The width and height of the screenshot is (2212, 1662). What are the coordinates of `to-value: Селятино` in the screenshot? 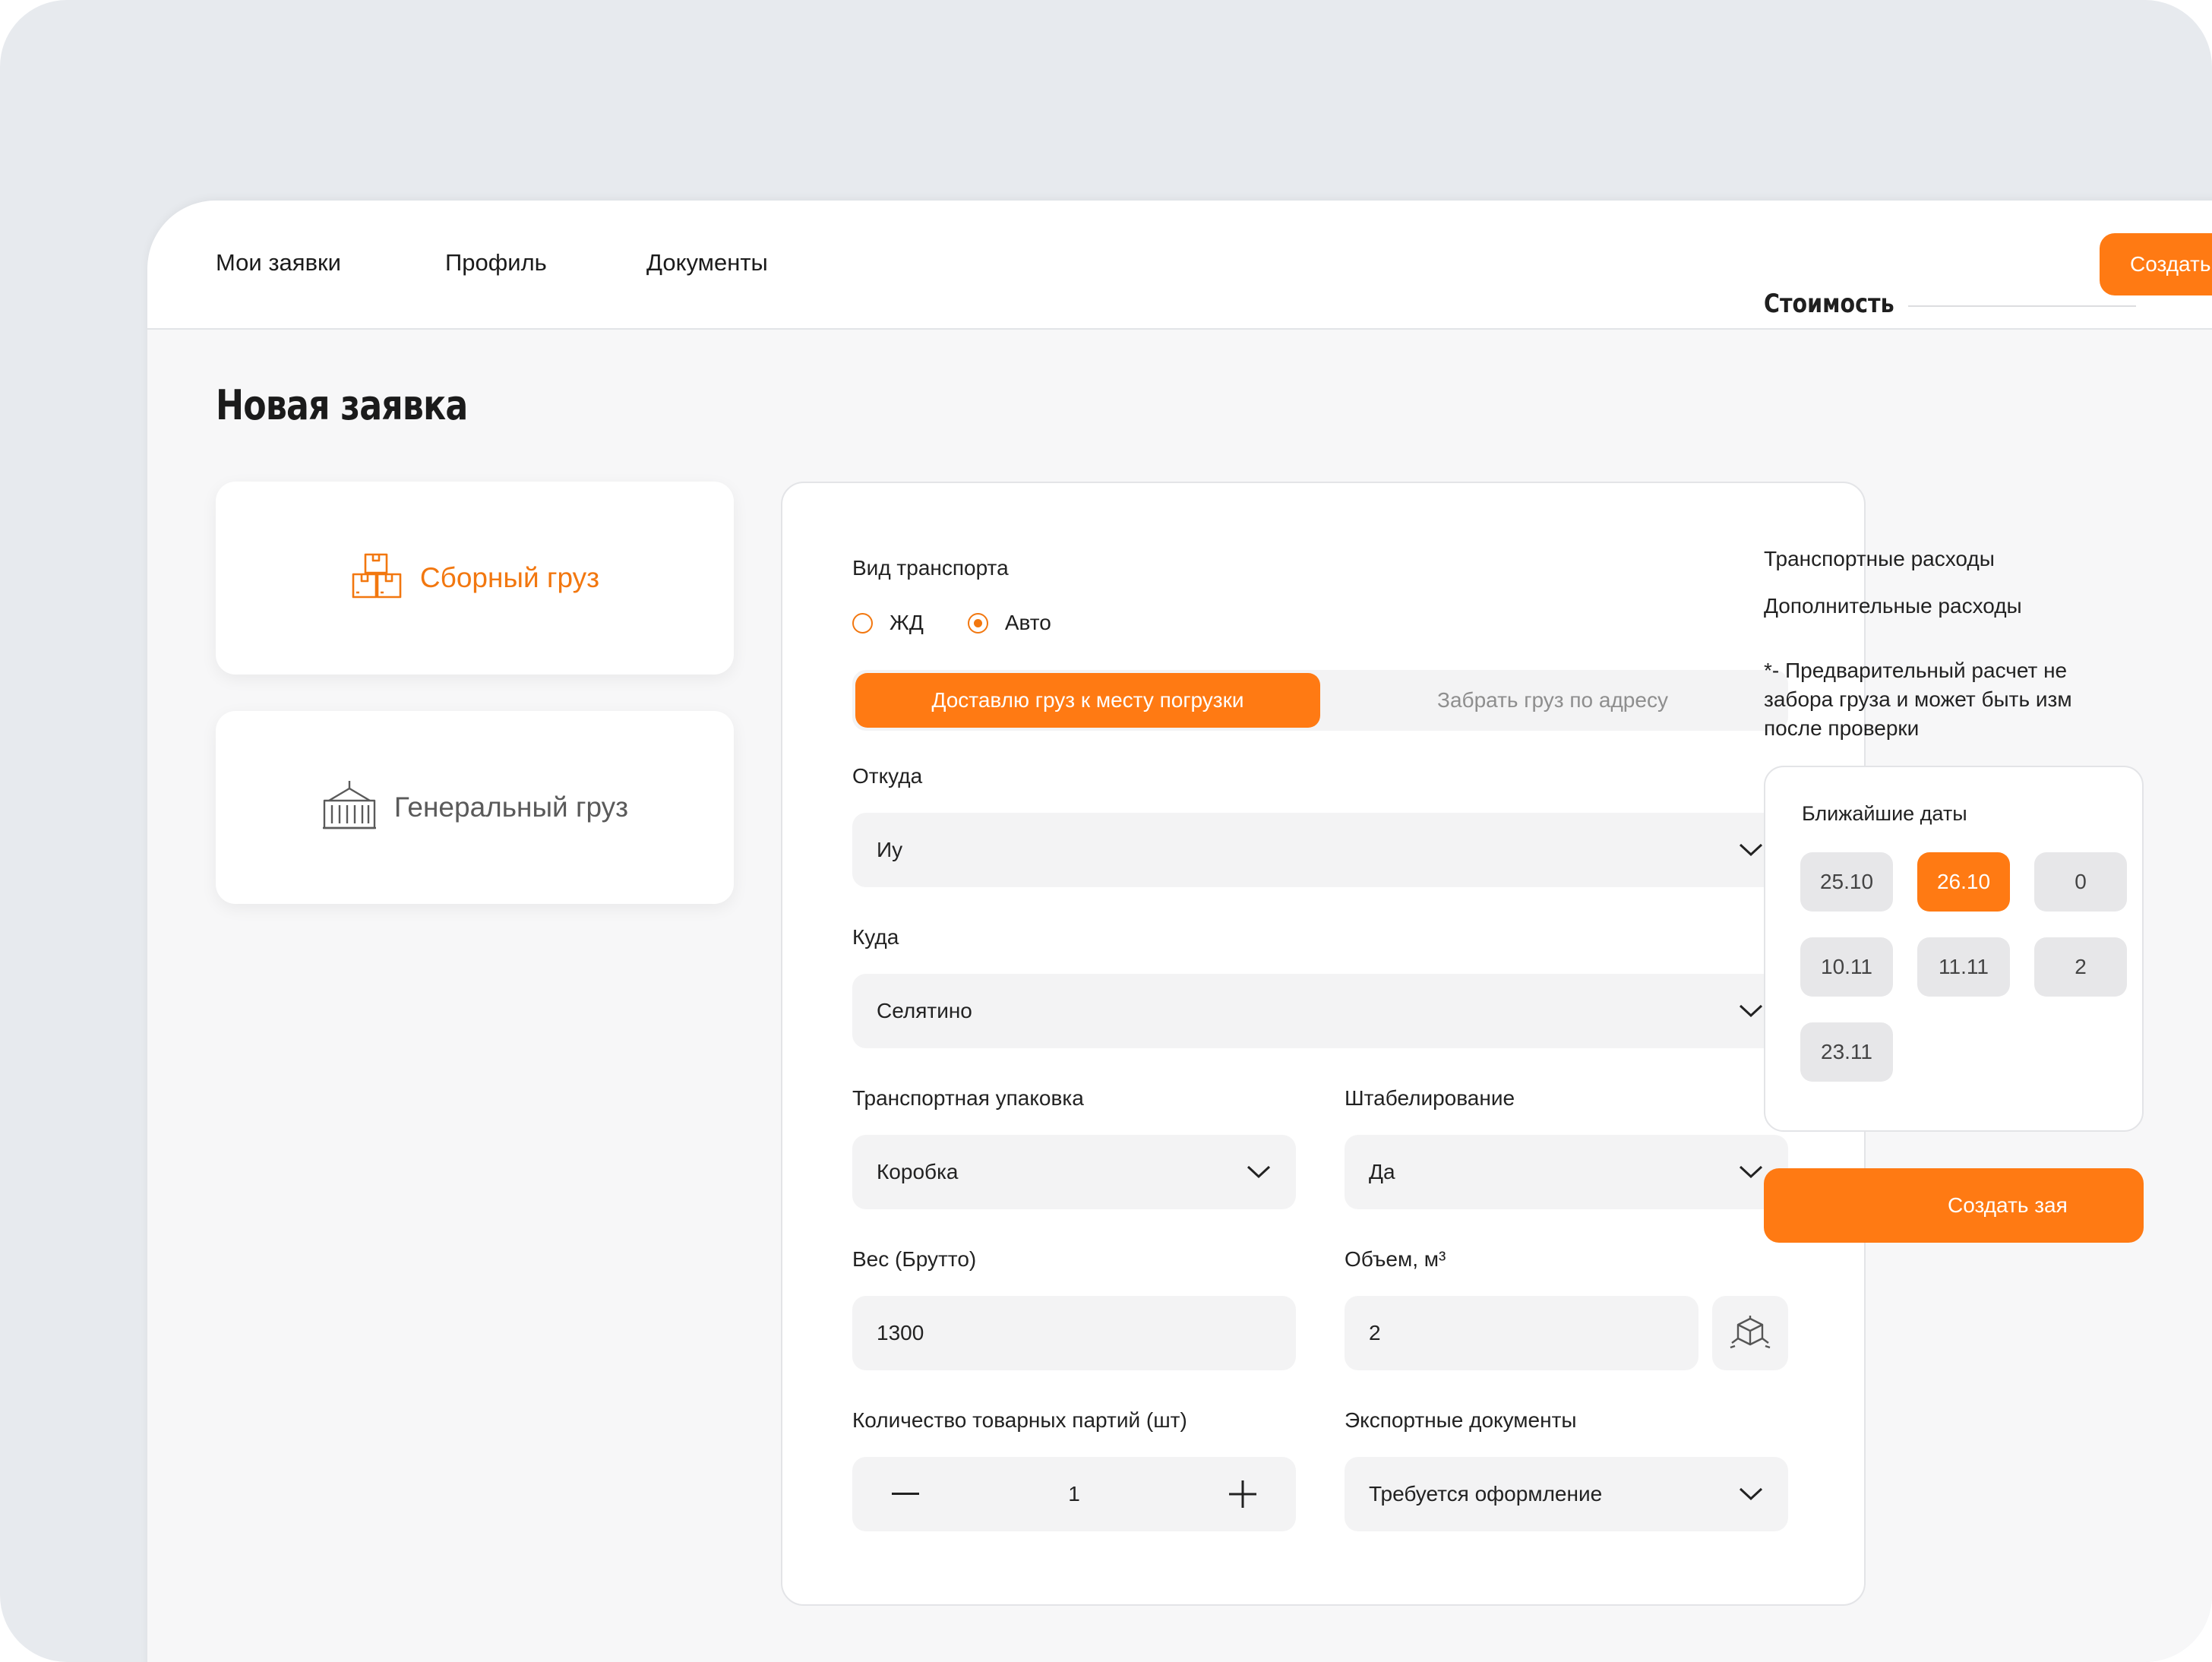 It's located at (924, 1010).